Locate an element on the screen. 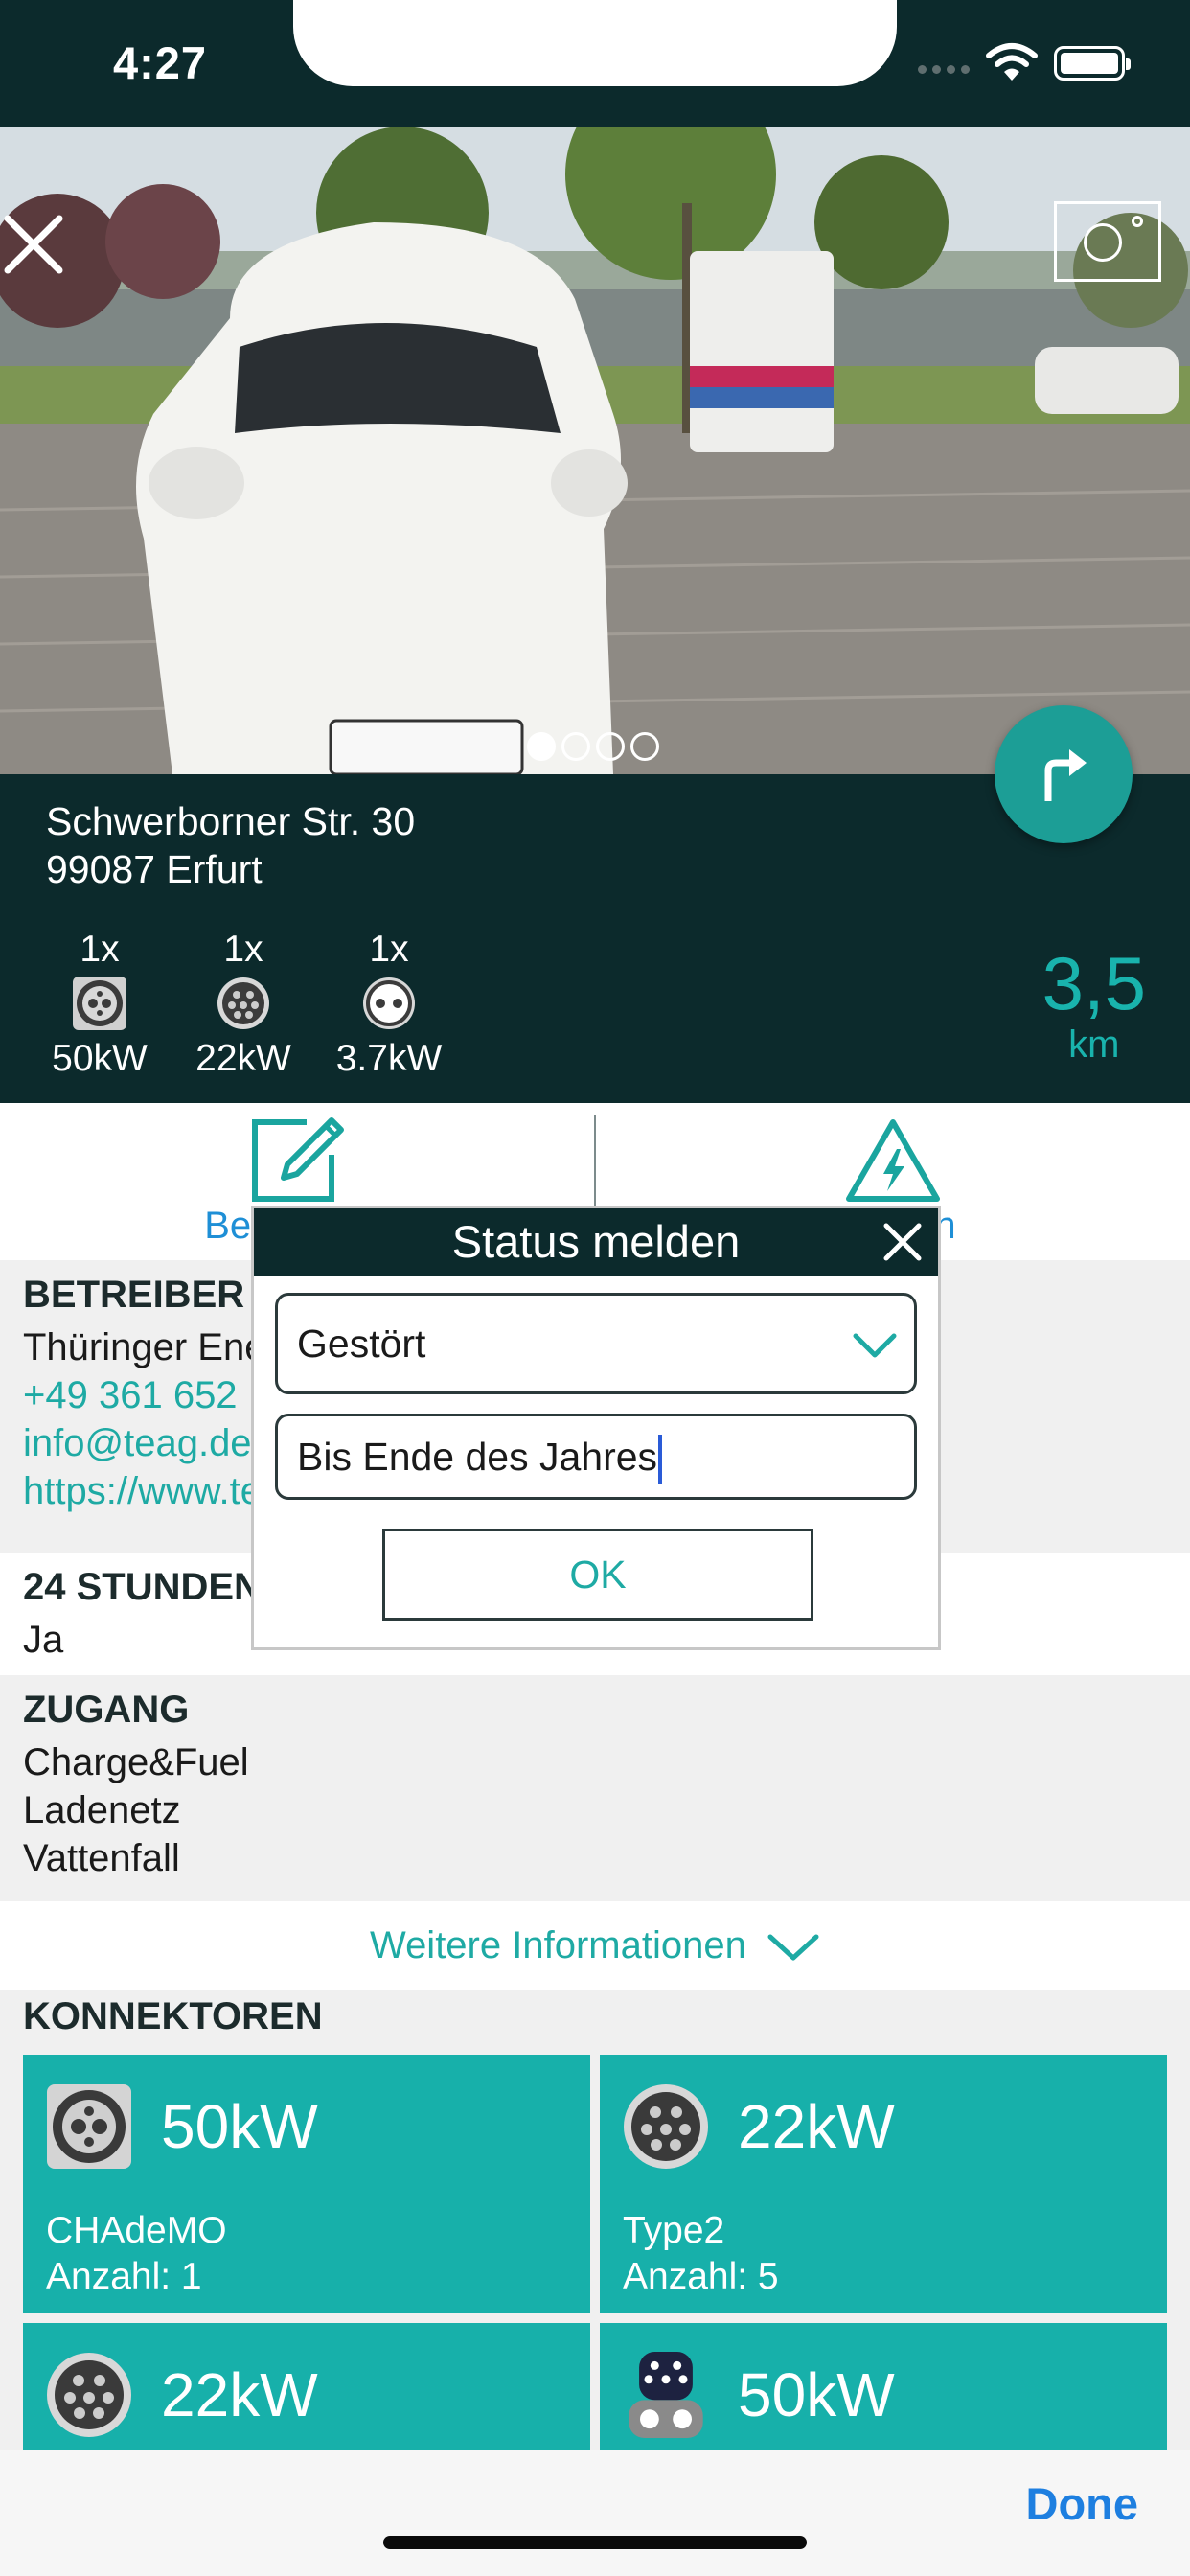  plug-summary-schuko: 1x 3.7kW is located at coordinates (389, 1004).